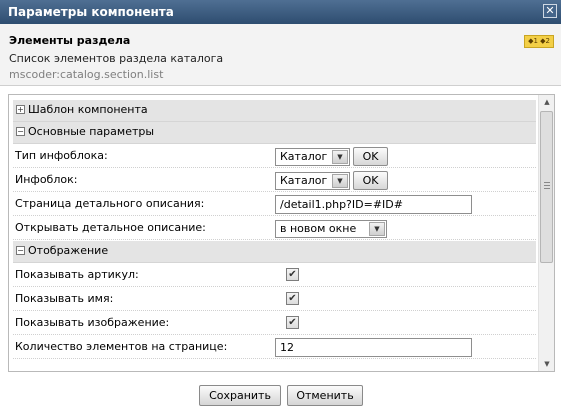 This screenshot has height=417, width=561. I want to click on iblock-select: Каталог ▼, so click(312, 181).